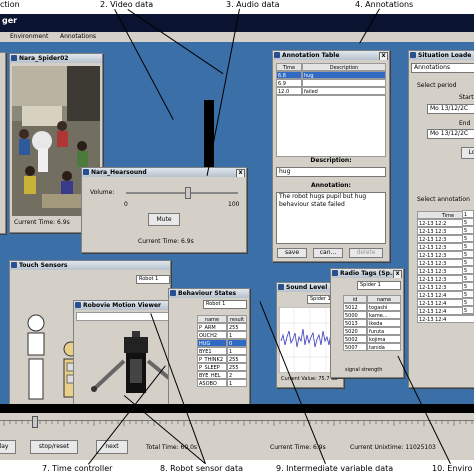 The height and width of the screenshot is (474, 474). What do you see at coordinates (10, 20) in the screenshot?
I see `app-title: ger` at bounding box center [10, 20].